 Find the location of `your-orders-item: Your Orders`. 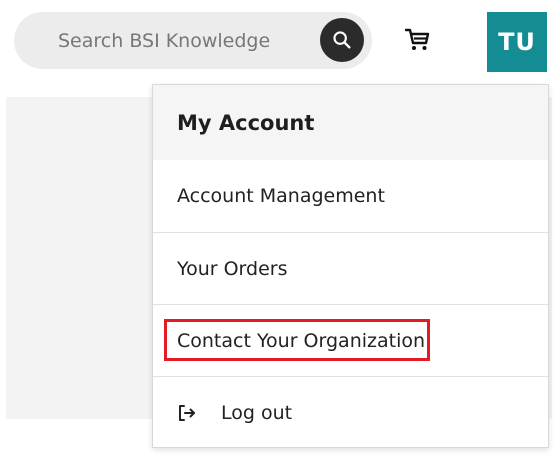

your-orders-item: Your Orders is located at coordinates (350, 268).